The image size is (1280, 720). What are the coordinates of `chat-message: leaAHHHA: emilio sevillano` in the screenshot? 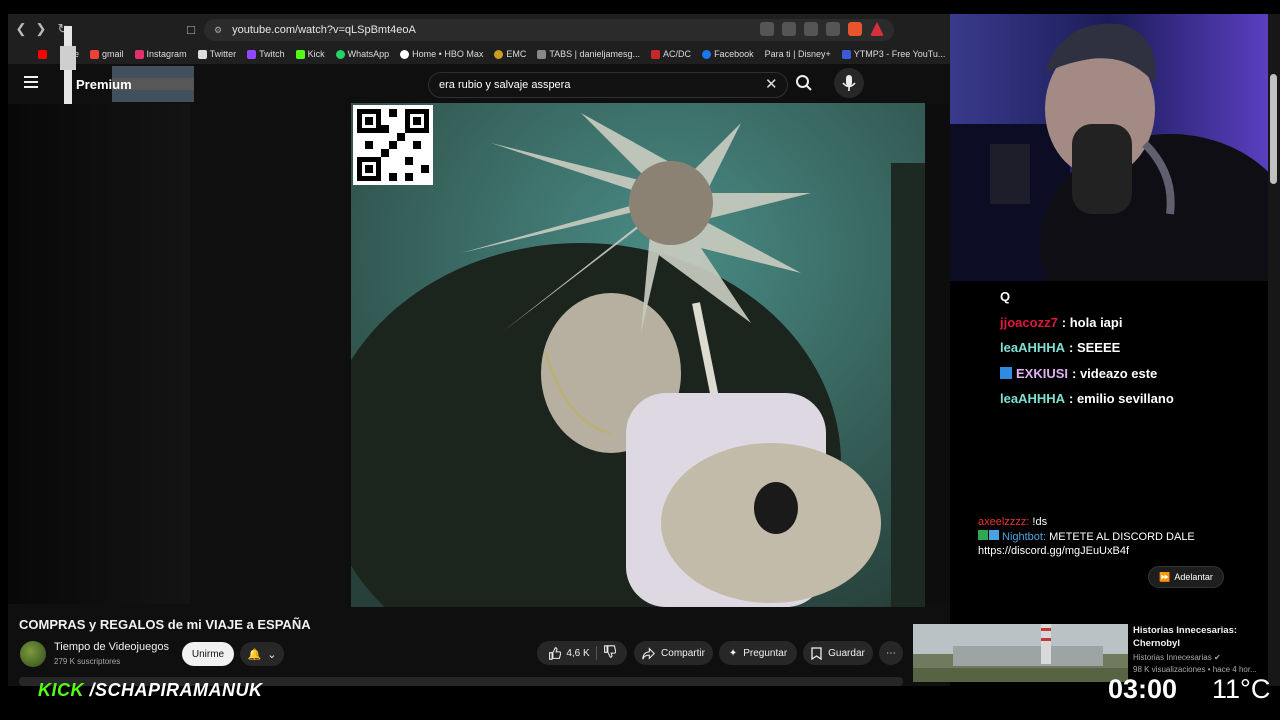 It's located at (1132, 399).